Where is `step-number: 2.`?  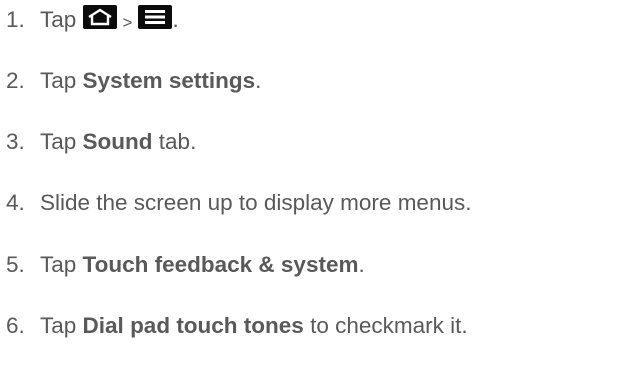 step-number: 2. is located at coordinates (15, 80).